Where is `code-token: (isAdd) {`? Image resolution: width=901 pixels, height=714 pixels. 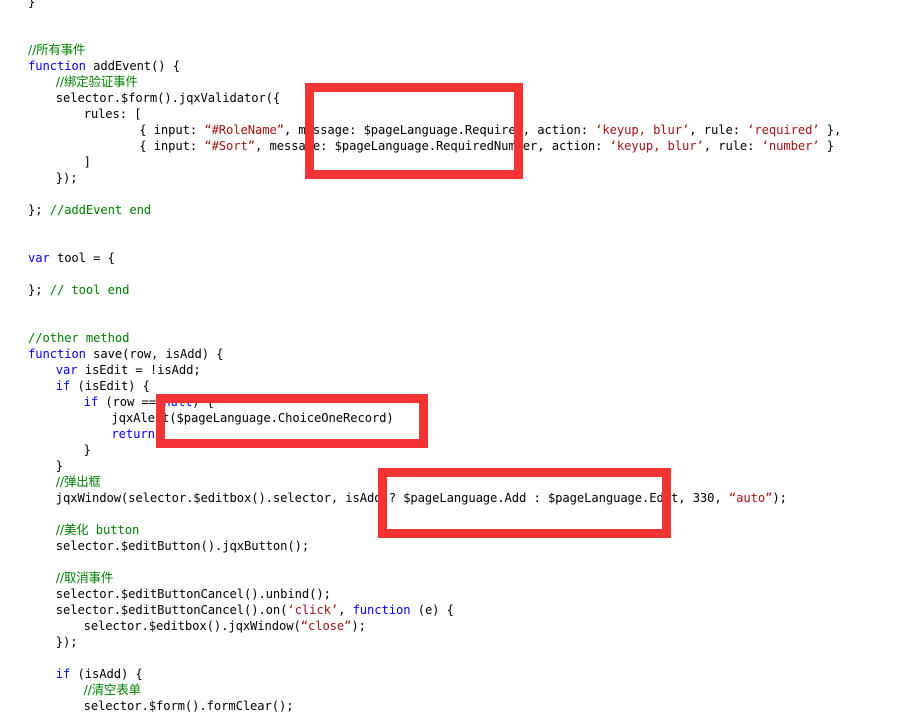 code-token: (isAdd) { is located at coordinates (106, 674).